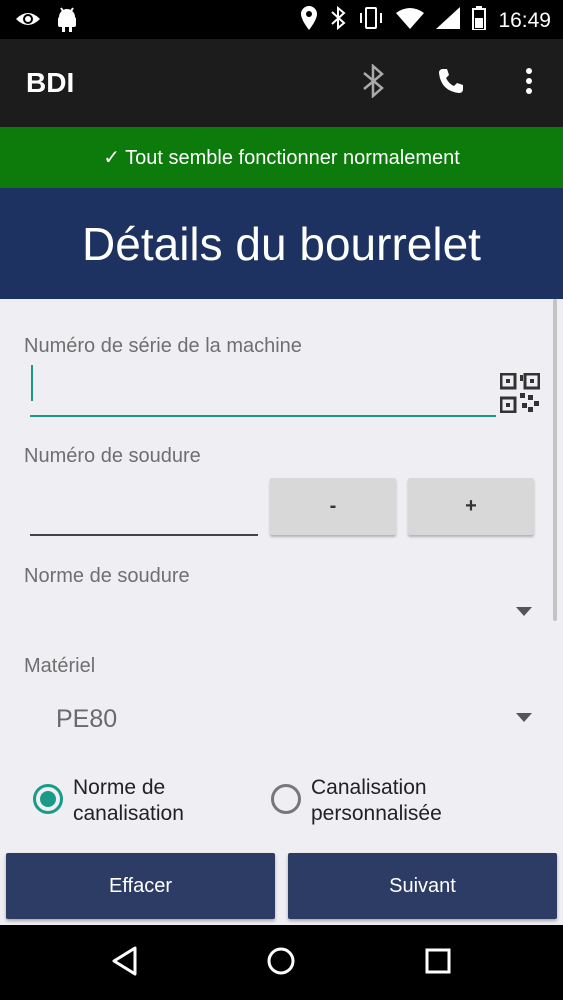 Image resolution: width=563 pixels, height=1000 pixels. Describe the element at coordinates (555, 460) in the screenshot. I see `scrollbar` at that location.